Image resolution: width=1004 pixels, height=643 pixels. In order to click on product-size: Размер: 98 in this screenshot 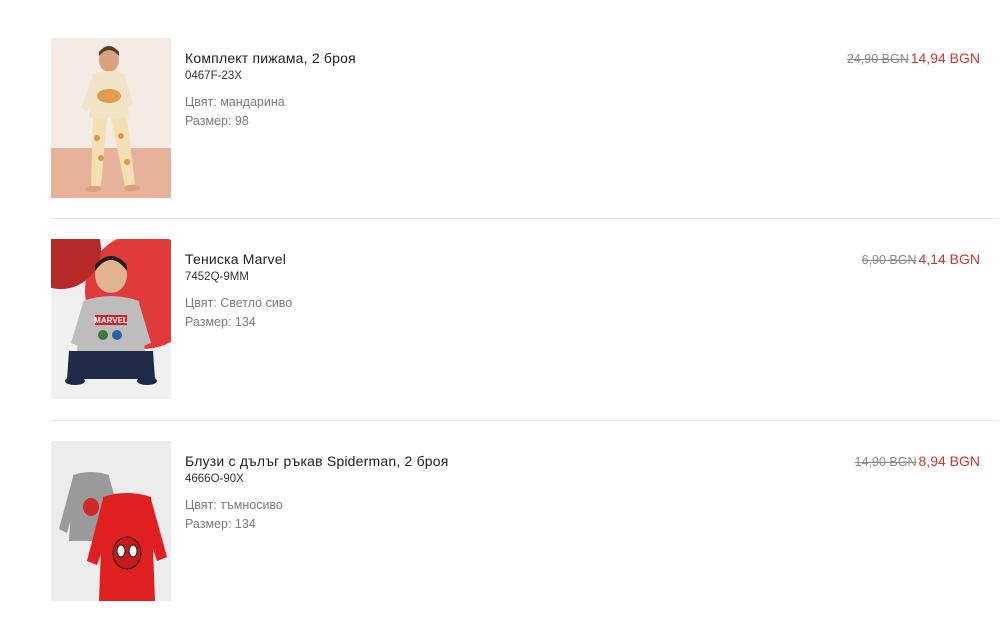, I will do `click(270, 121)`.